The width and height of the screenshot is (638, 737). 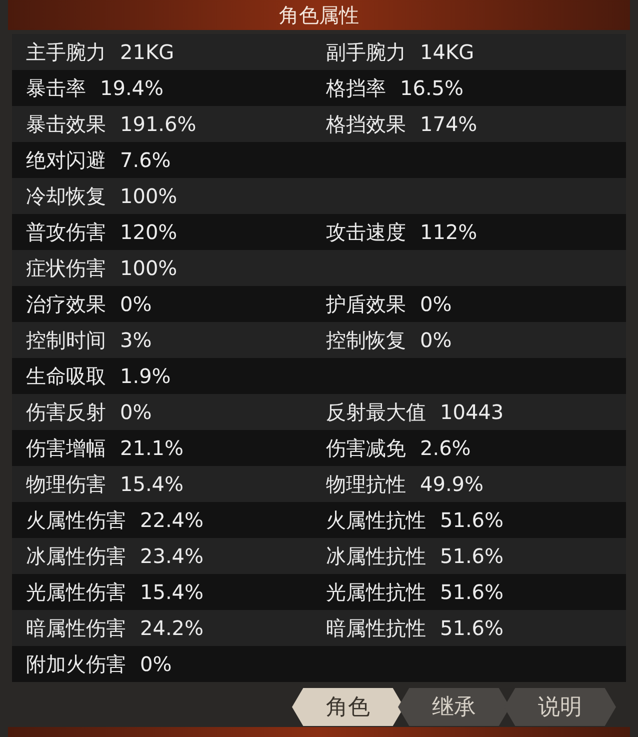 What do you see at coordinates (76, 592) in the screenshot?
I see `stat-label: 光属性伤害` at bounding box center [76, 592].